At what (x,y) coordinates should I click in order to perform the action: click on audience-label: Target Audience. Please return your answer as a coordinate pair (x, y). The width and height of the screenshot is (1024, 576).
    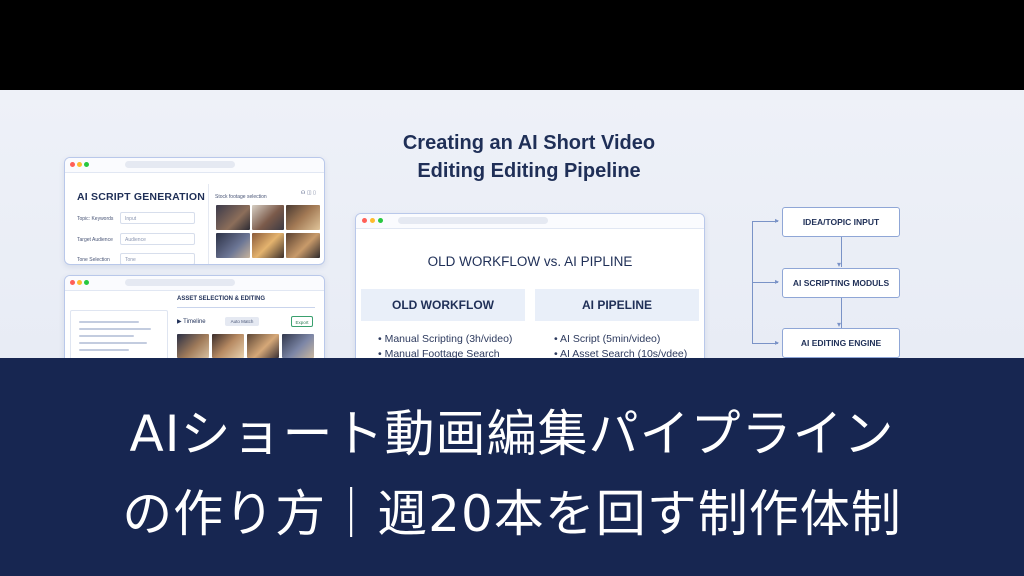
    Looking at the image, I should click on (95, 240).